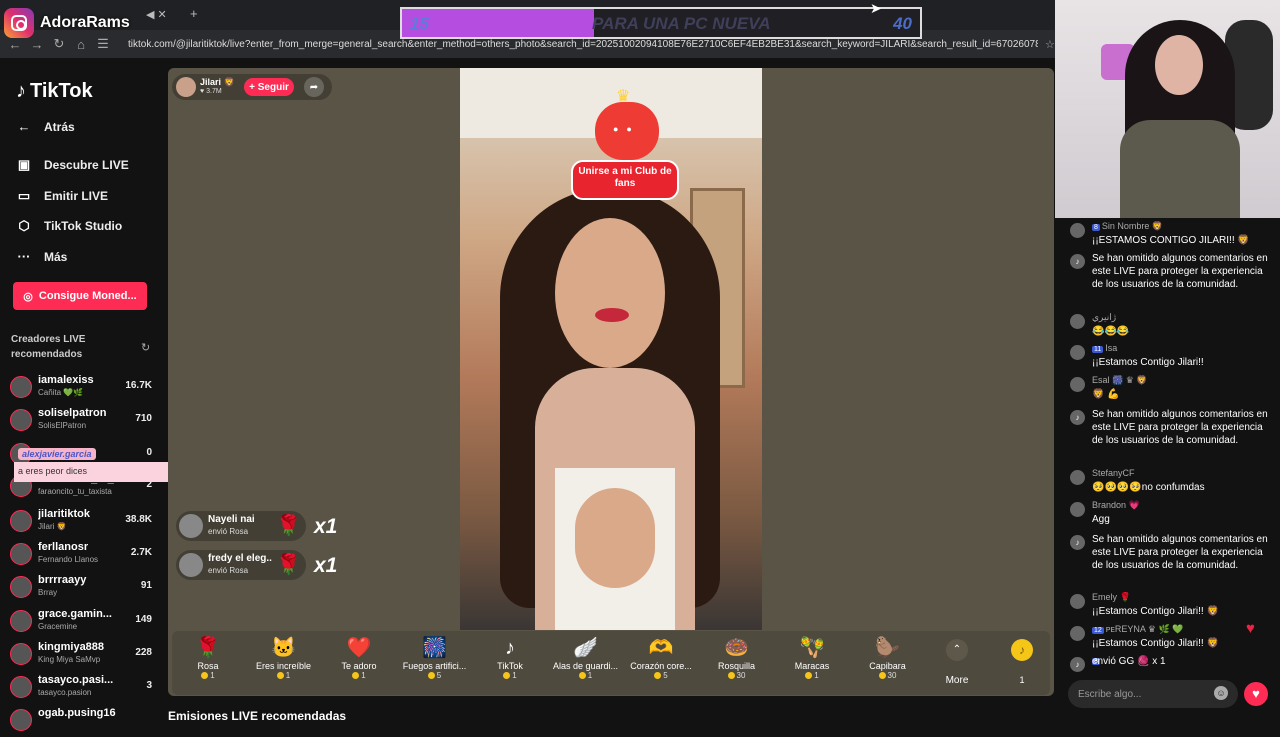 This screenshot has height=737, width=1280. Describe the element at coordinates (81, 422) in the screenshot. I see `creator-item: soliselpatron SolisElPatron 710` at that location.